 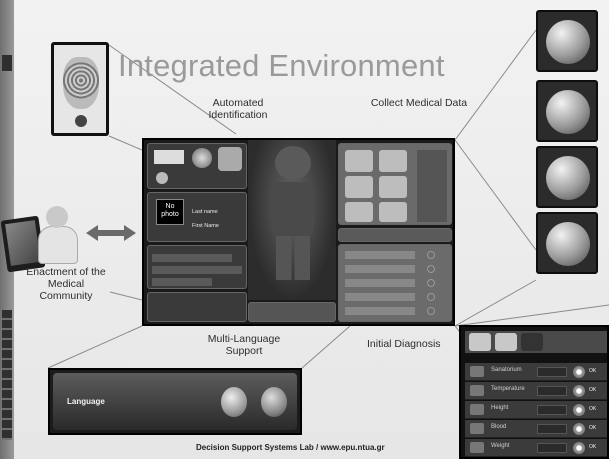 I want to click on fingerprint-screen, so click(x=80, y=89).